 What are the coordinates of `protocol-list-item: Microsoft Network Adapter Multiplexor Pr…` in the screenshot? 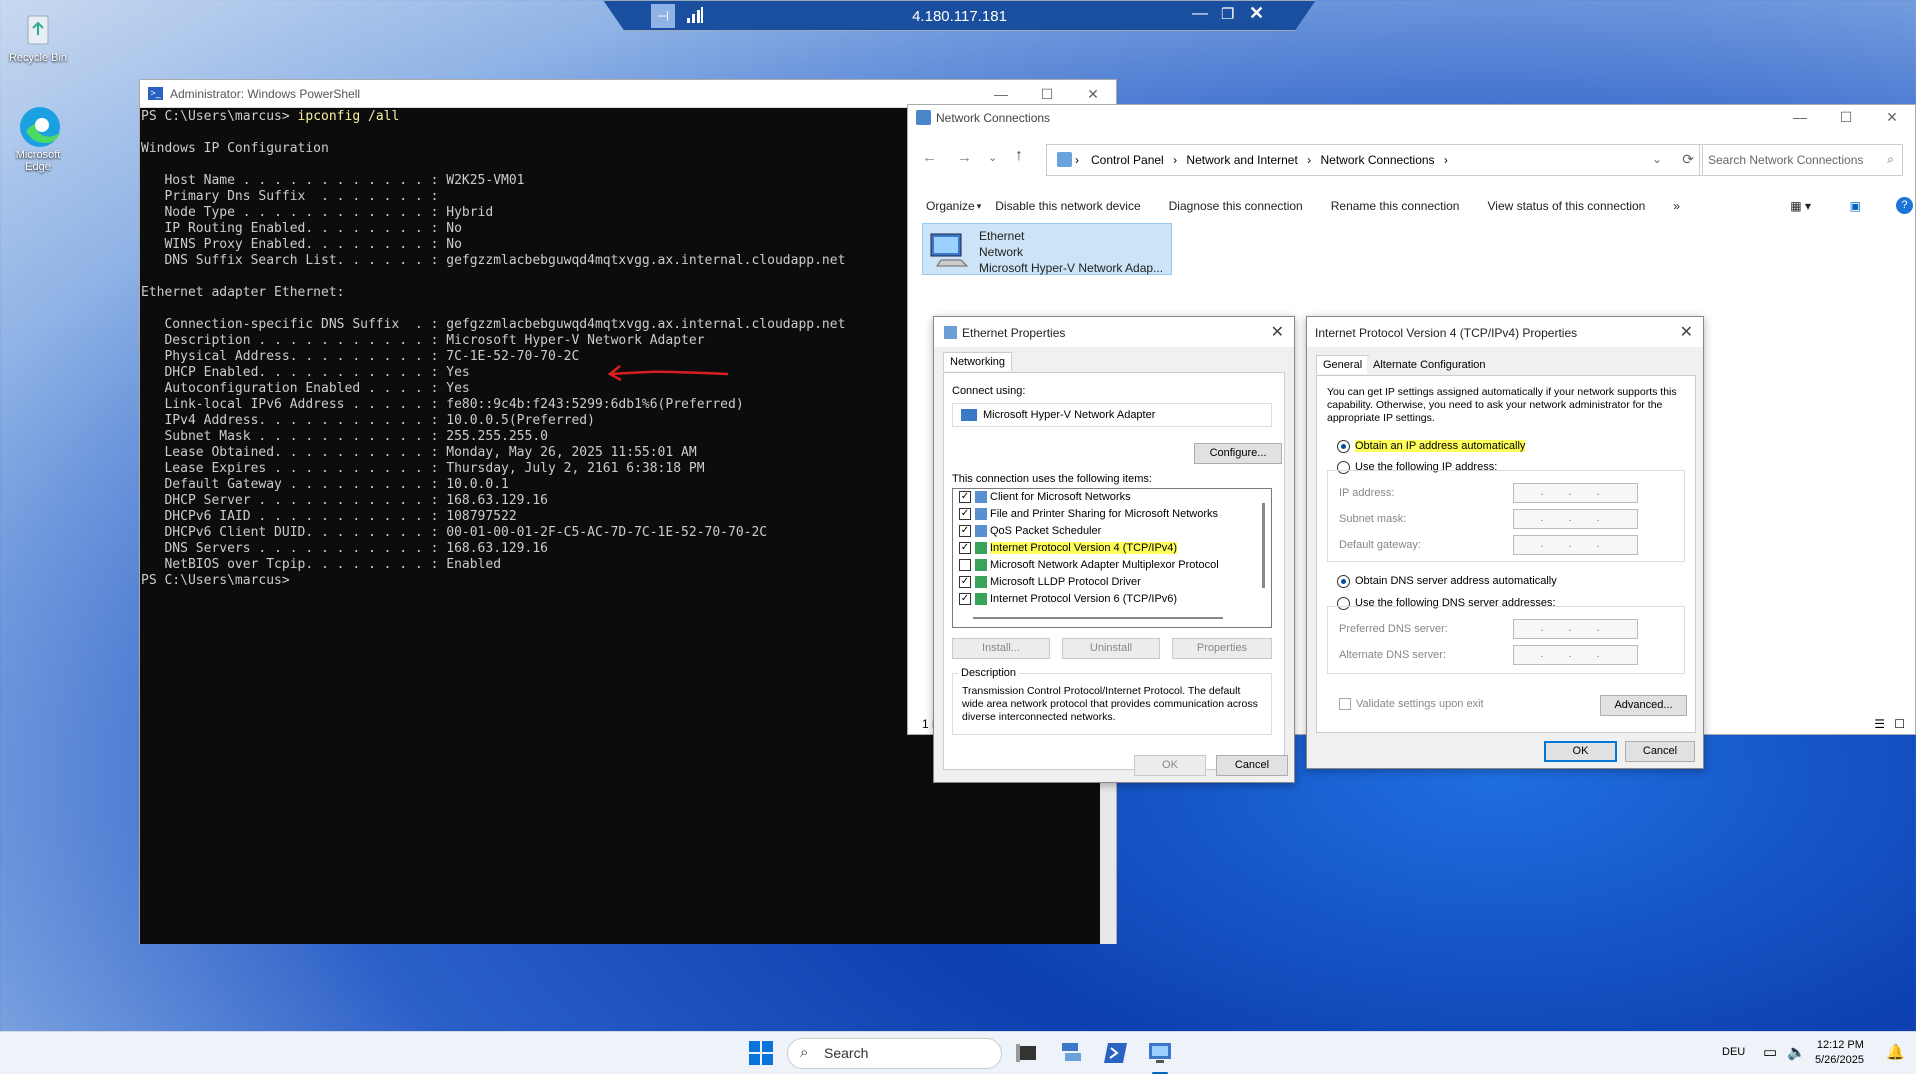 It's located at (1089, 567).